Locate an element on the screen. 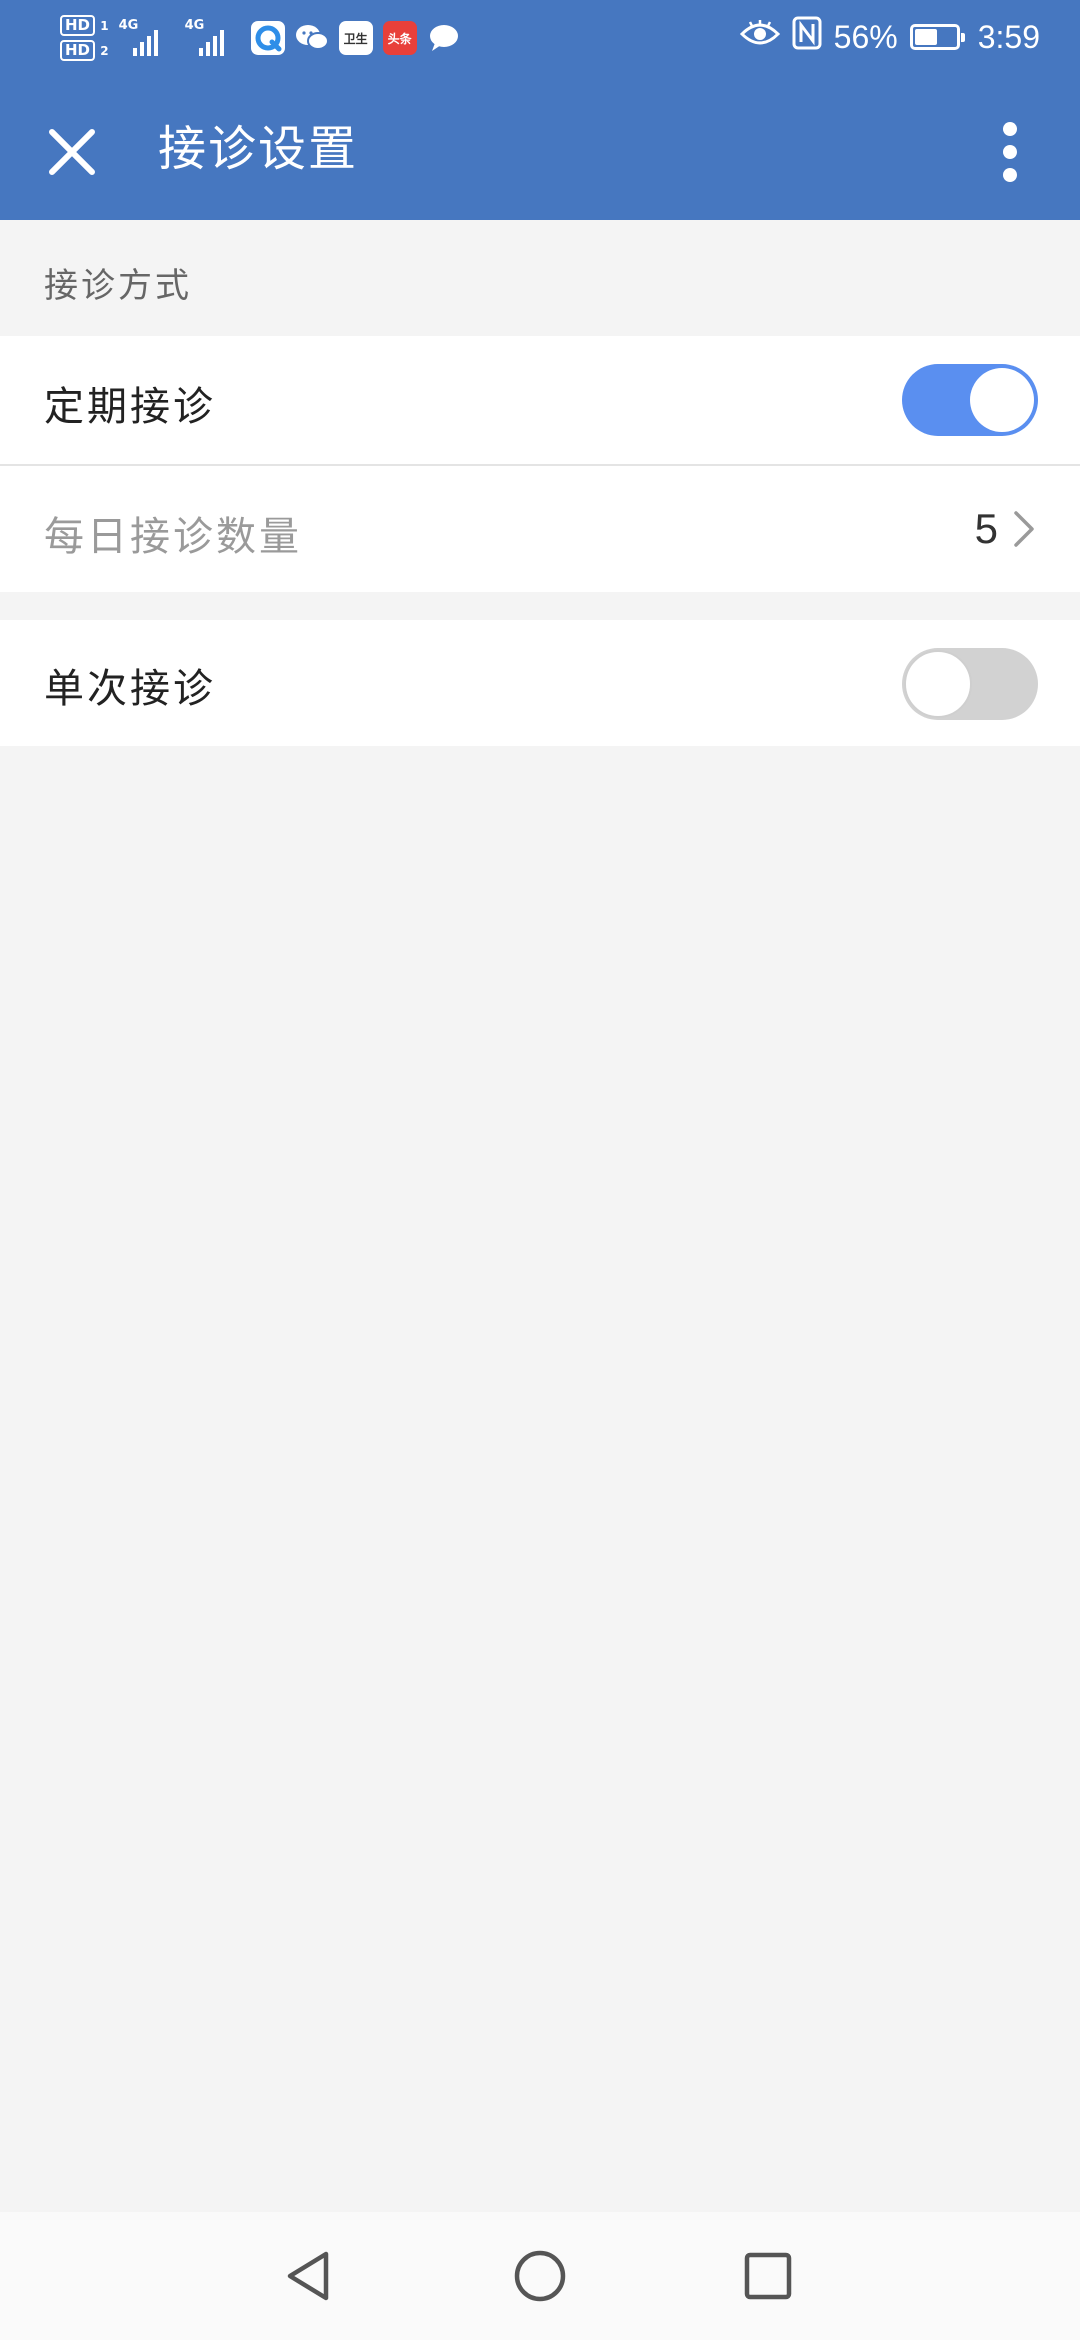 The image size is (1080, 2340). hd2-badge: HD is located at coordinates (78, 50).